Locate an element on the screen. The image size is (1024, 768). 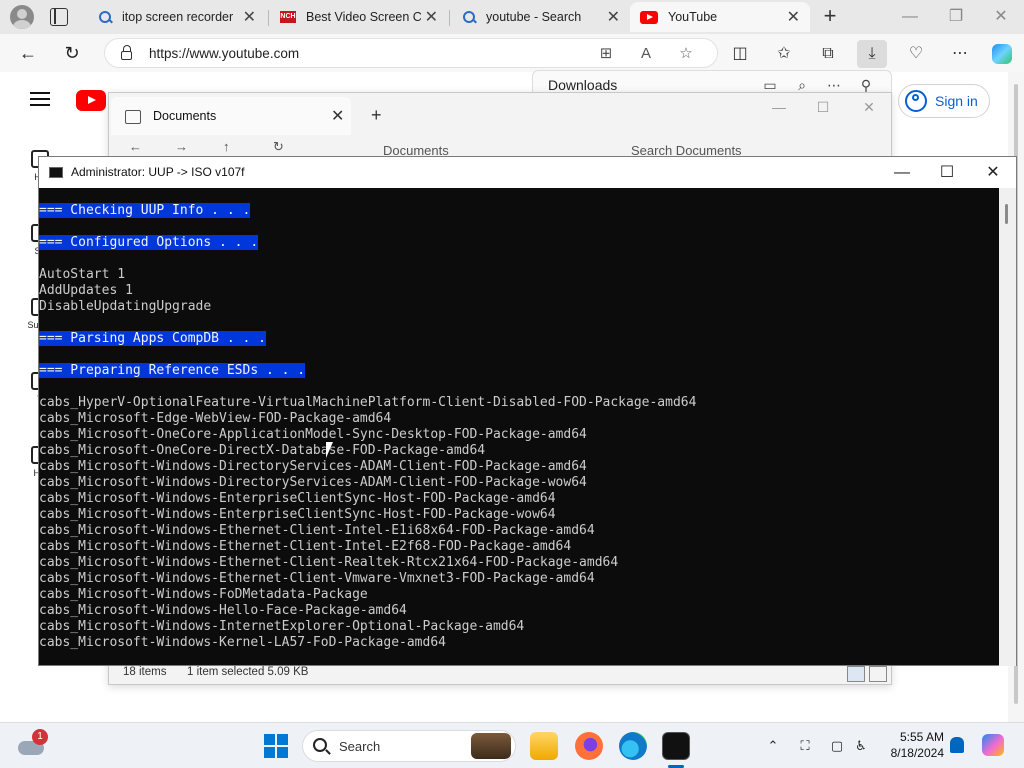
youtube-logo-icon is located at coordinates (91, 100).